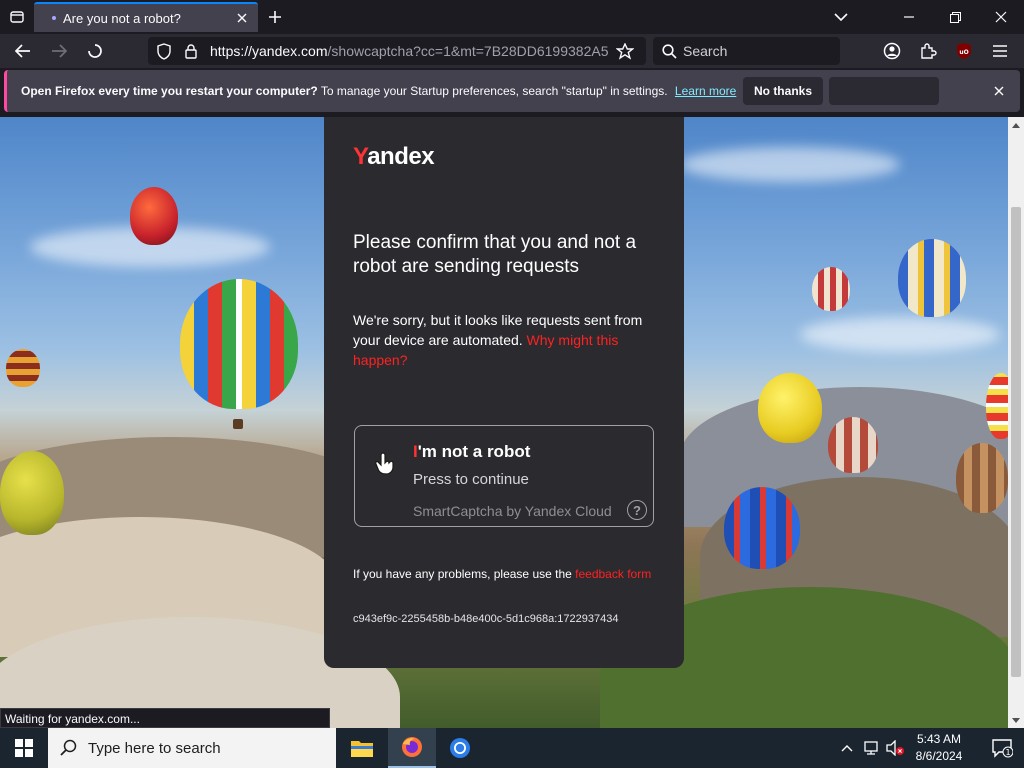 This screenshot has width=1024, height=768. I want to click on start-button, so click(24, 748).